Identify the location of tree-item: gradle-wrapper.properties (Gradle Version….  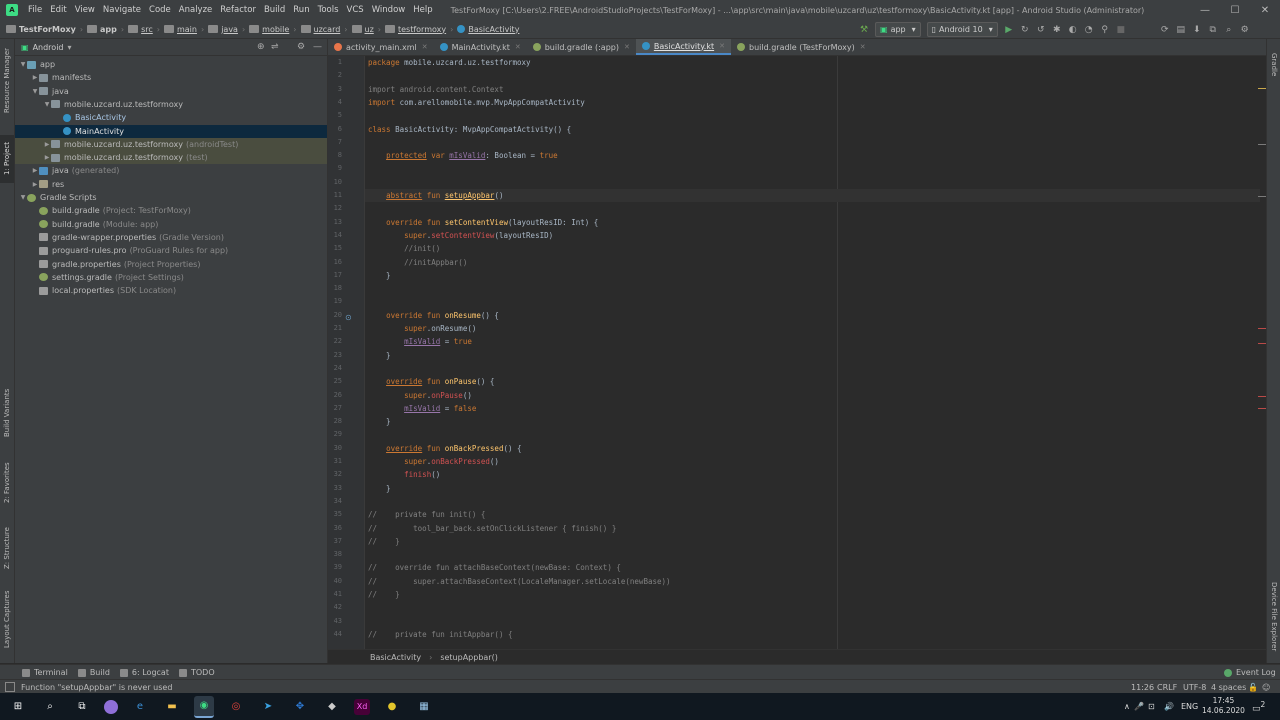
(171, 237).